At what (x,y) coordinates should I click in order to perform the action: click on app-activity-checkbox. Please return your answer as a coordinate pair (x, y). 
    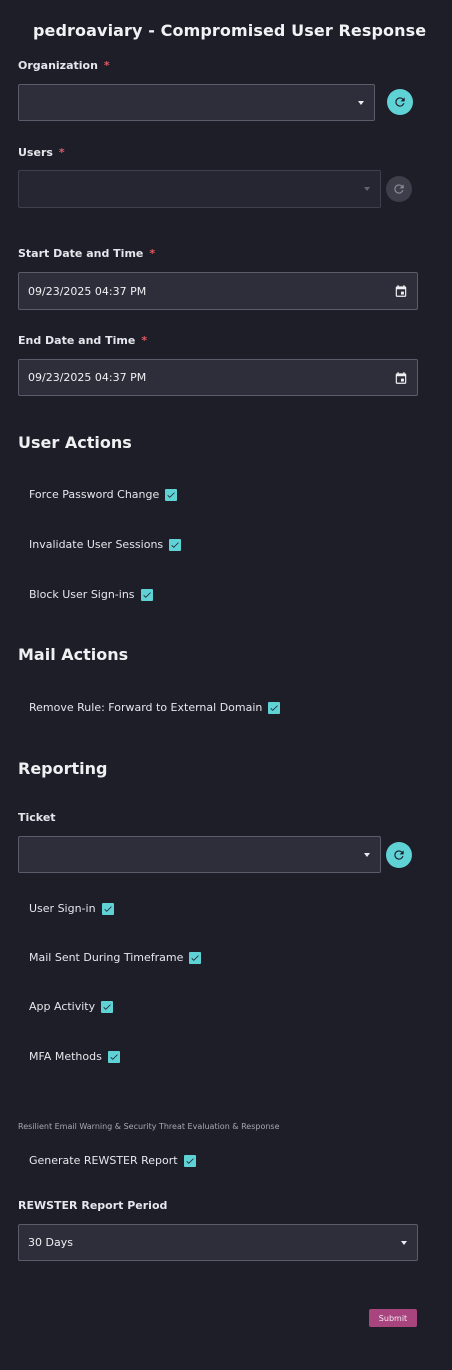
    Looking at the image, I should click on (107, 1006).